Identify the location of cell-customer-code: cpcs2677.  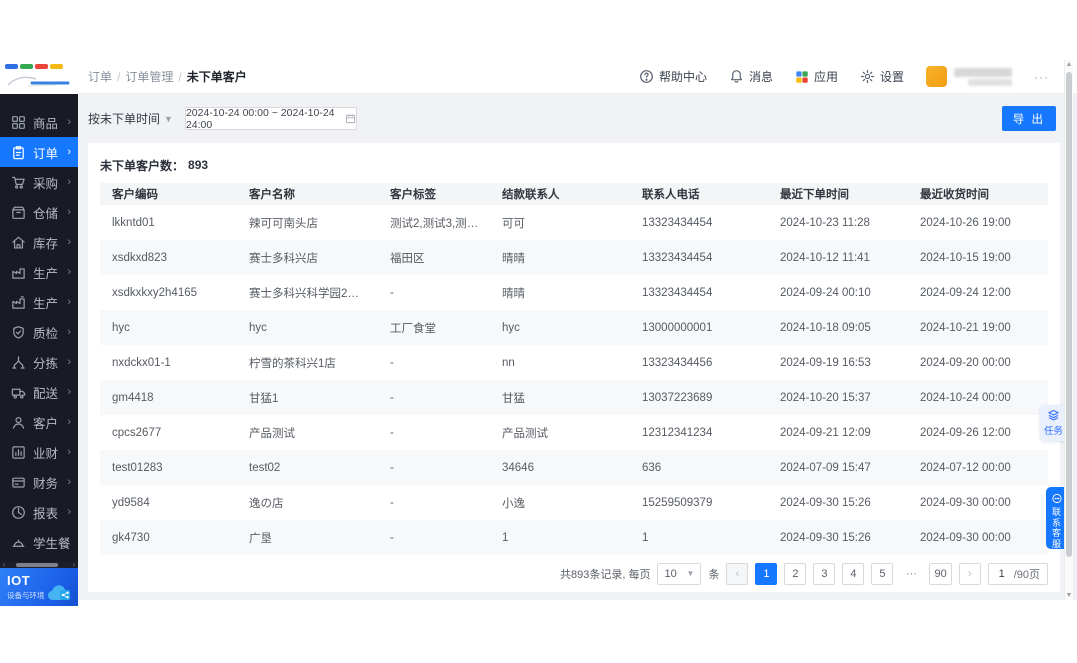
(137, 432).